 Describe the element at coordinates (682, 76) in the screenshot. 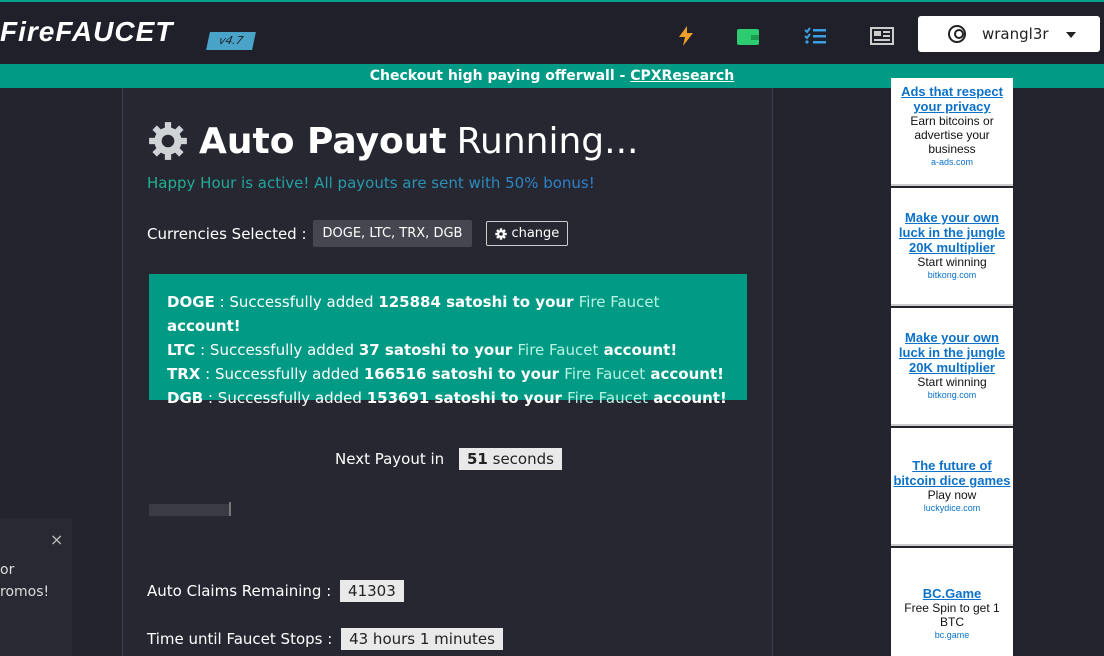

I see `banner-link: CPXResearch` at that location.